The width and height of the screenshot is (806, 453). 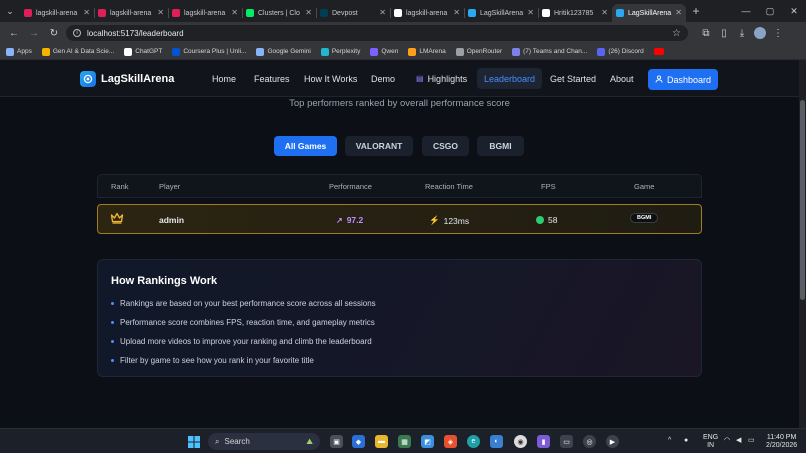 I want to click on site-logo: LagSkillArena, so click(x=127, y=79).